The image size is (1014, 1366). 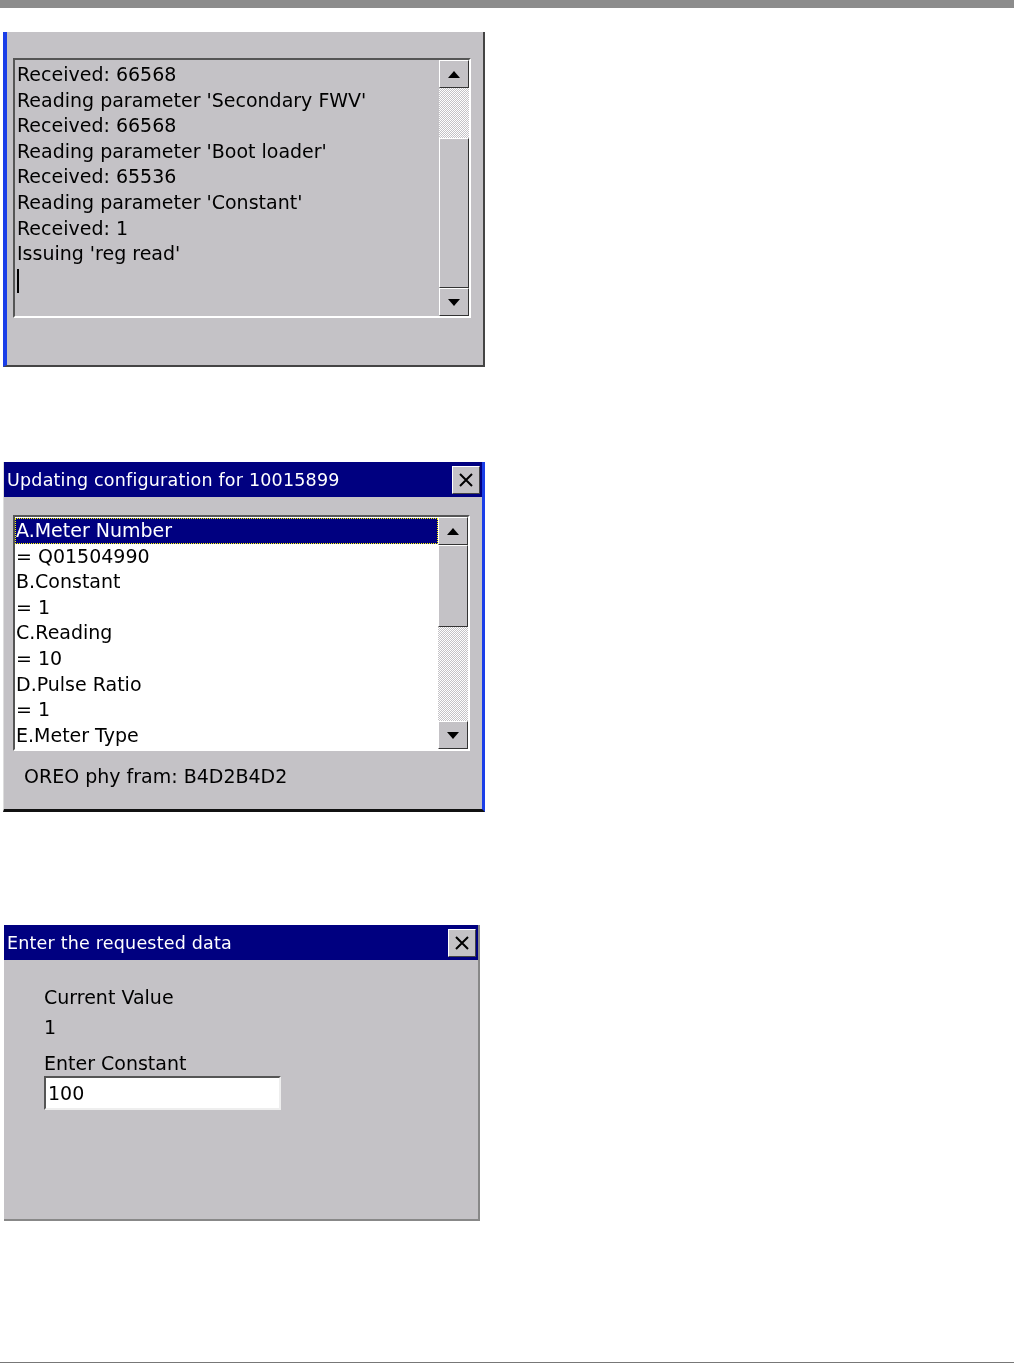 What do you see at coordinates (156, 776) in the screenshot?
I see `status-text: OREO phy fram: B4D2B4D2` at bounding box center [156, 776].